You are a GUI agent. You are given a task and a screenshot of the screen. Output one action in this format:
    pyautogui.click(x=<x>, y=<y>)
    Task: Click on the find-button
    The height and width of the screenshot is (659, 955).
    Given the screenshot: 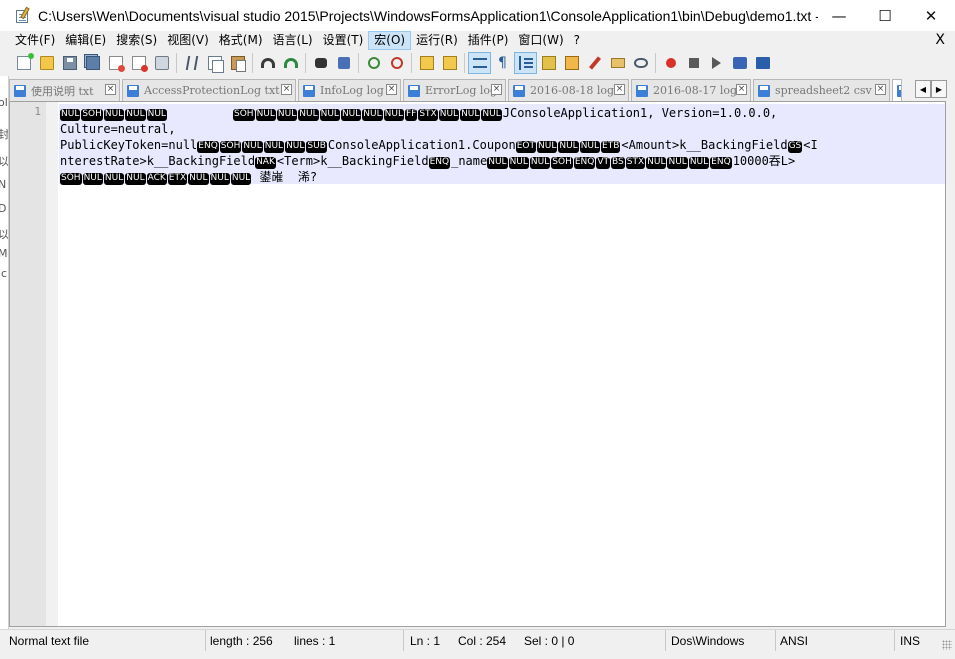 What is the action you would take?
    pyautogui.click(x=320, y=63)
    